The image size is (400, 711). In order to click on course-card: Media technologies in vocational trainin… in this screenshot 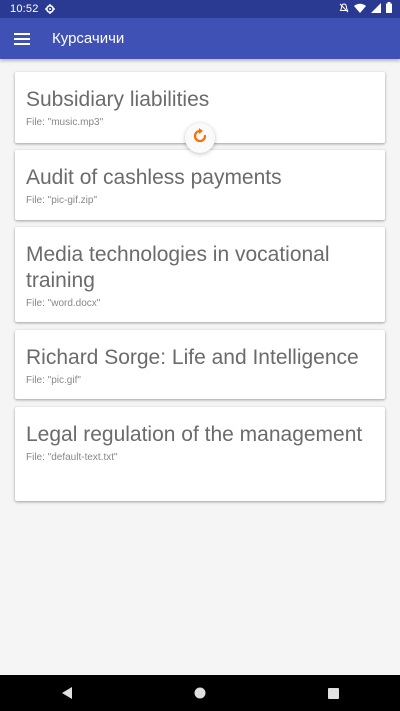, I will do `click(200, 274)`.